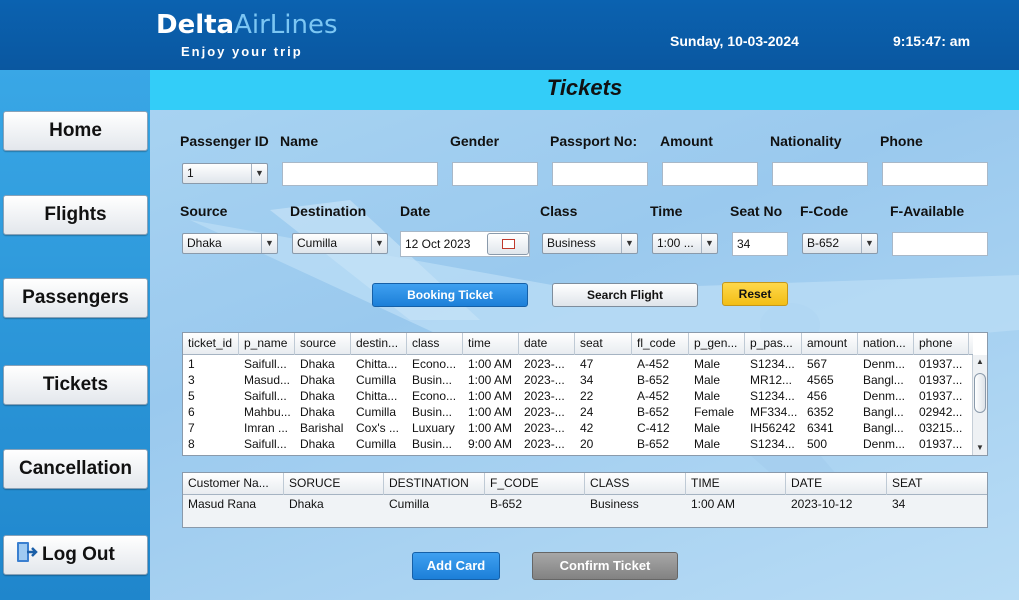 The height and width of the screenshot is (600, 1019). Describe the element at coordinates (940, 244) in the screenshot. I see `favailable-field` at that location.